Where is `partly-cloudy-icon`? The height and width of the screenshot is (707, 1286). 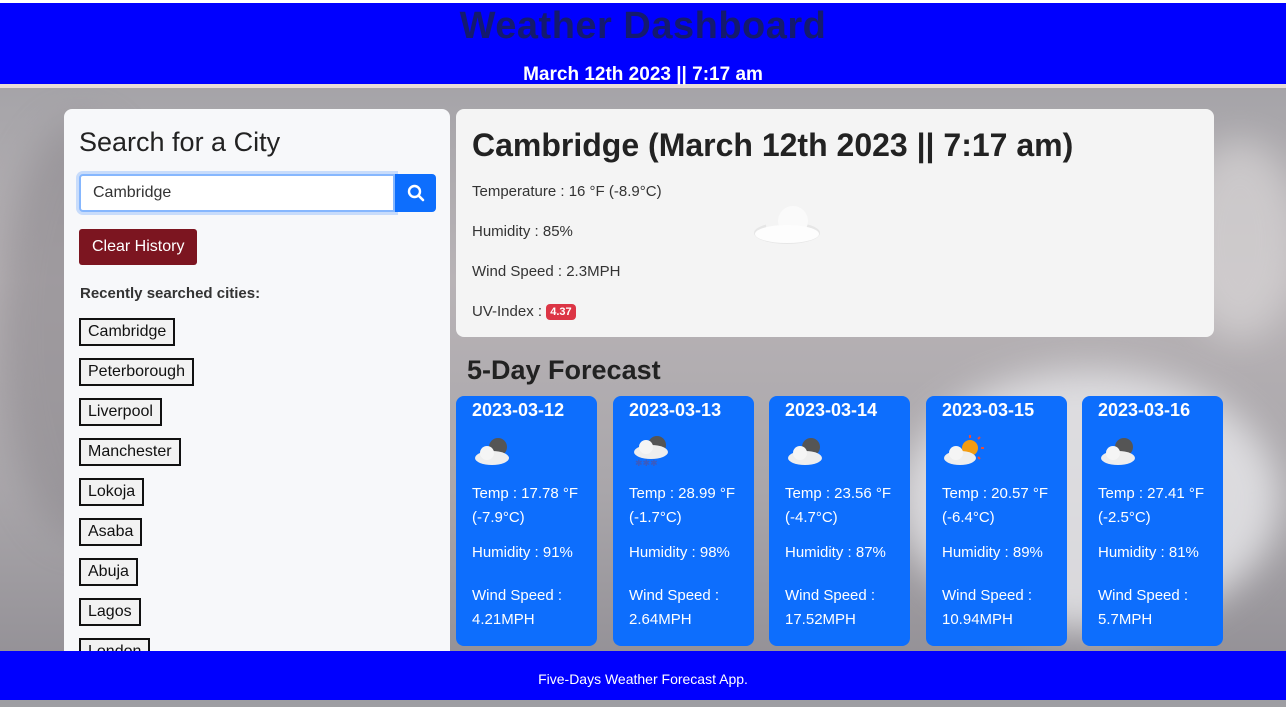 partly-cloudy-icon is located at coordinates (964, 450).